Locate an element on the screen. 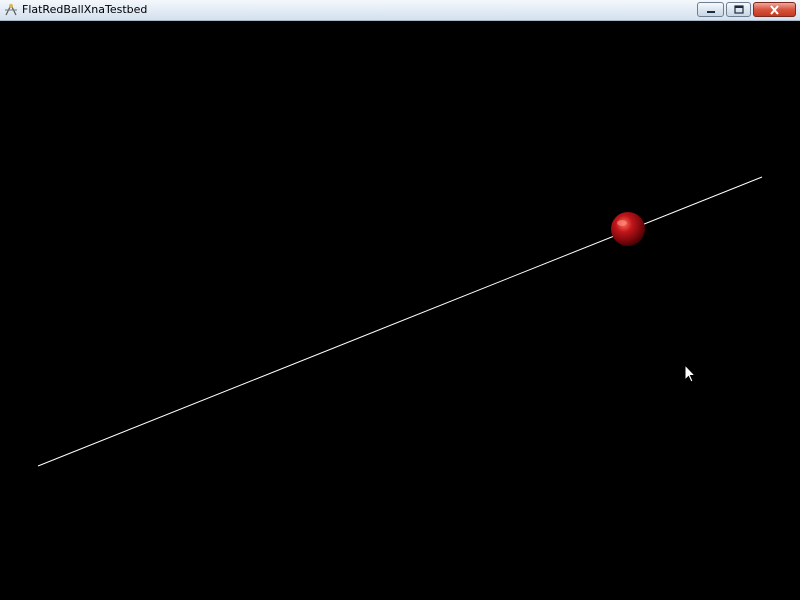  maximize-button is located at coordinates (738, 9).